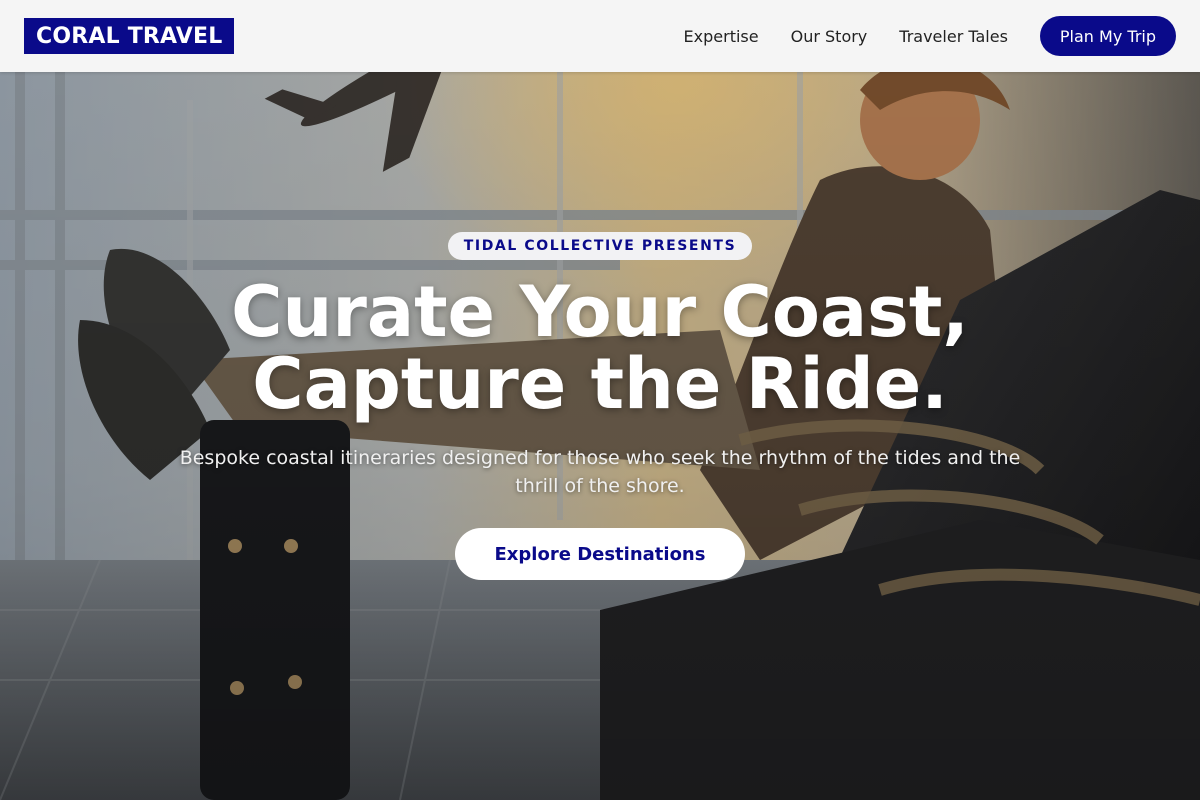 This screenshot has height=800, width=1200. I want to click on headline-line-1: Curate Your Coast,, so click(600, 312).